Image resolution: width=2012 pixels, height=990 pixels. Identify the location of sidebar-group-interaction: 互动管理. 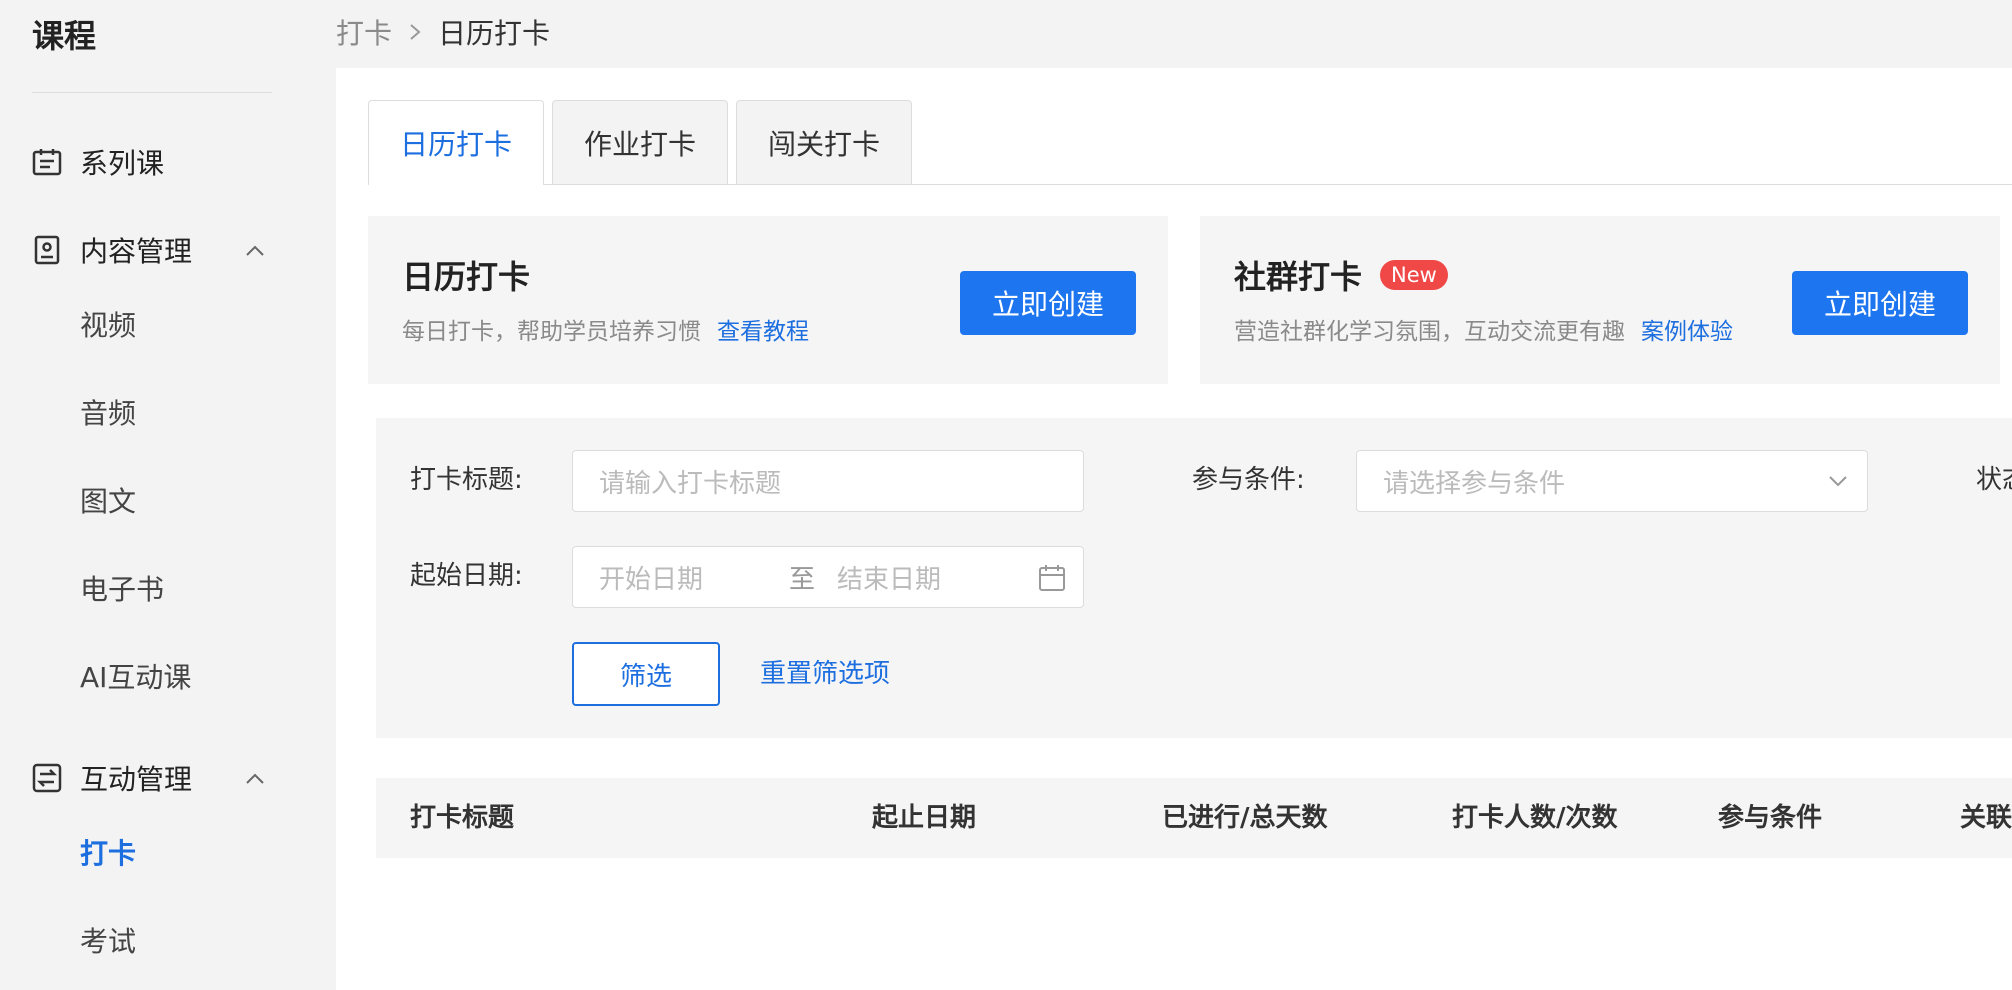
(112, 778).